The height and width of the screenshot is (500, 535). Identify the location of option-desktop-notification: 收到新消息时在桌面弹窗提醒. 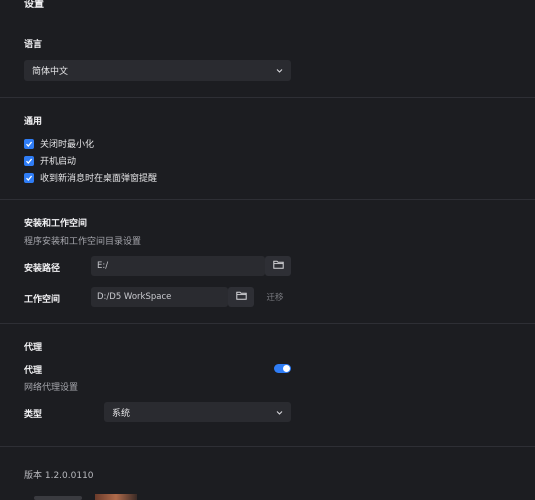
(90, 177).